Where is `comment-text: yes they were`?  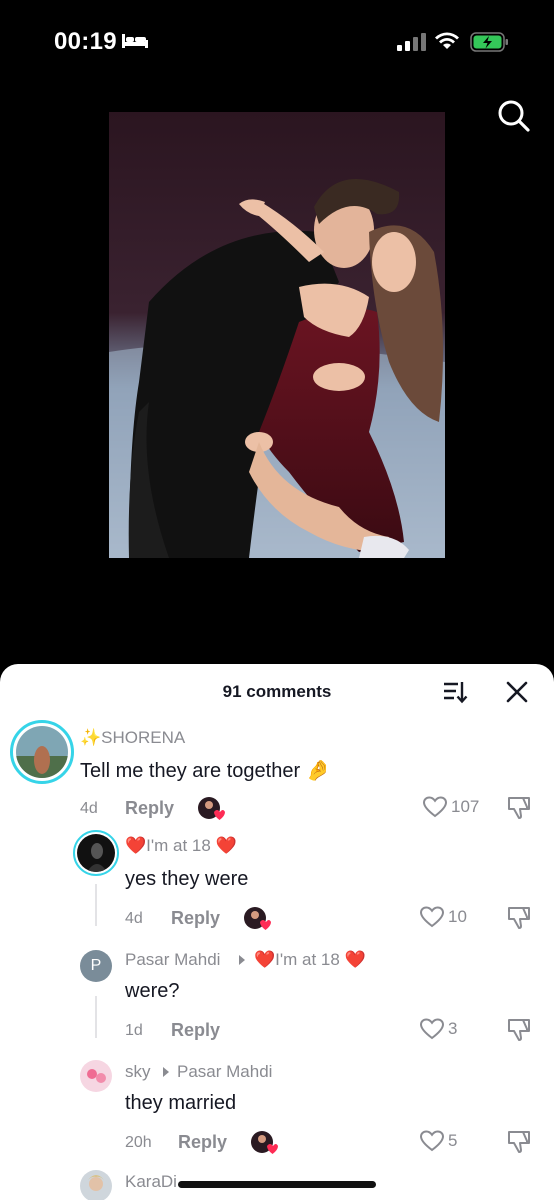
comment-text: yes they were is located at coordinates (187, 879).